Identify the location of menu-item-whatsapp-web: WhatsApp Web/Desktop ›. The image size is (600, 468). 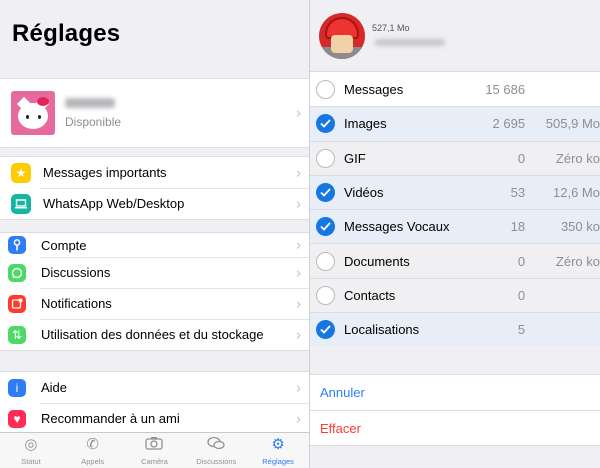
(154, 203).